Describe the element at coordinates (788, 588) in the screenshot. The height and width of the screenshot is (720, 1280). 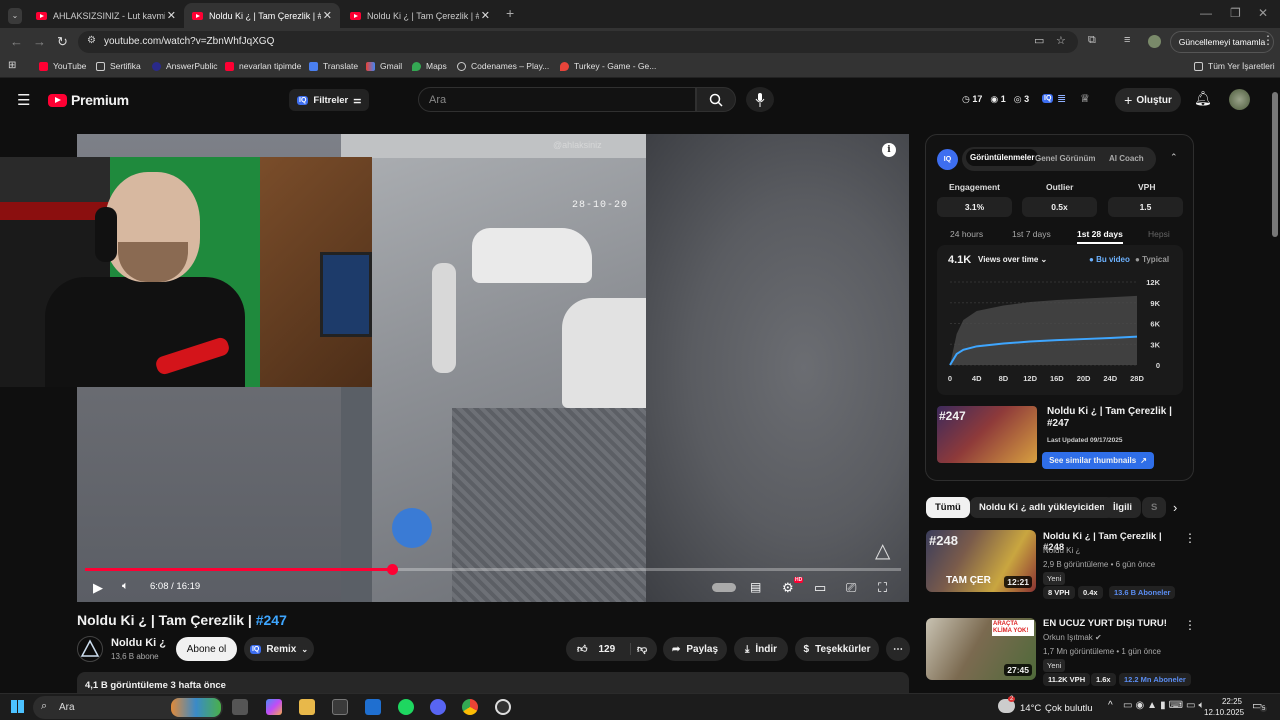
I see `settings-gear-icon: ⚙` at that location.